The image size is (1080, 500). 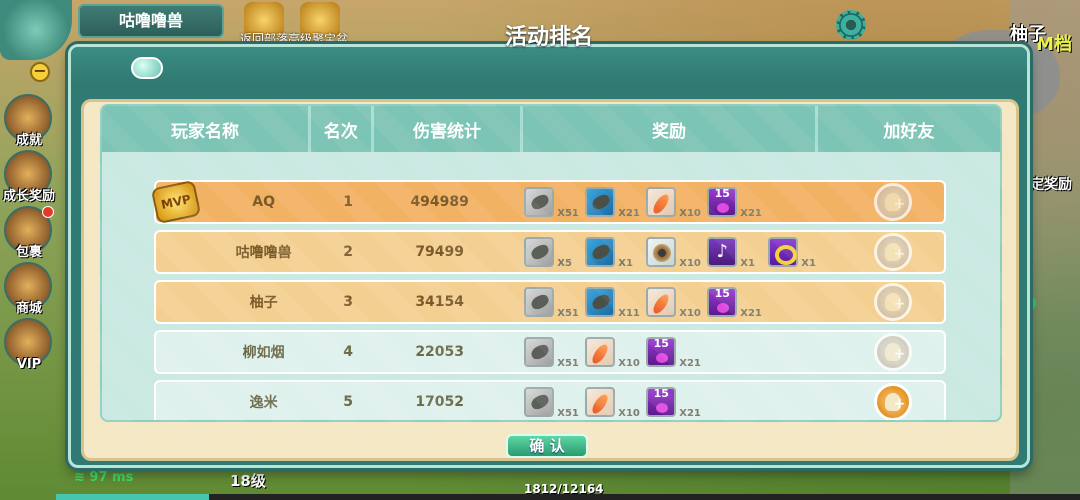 I want to click on right-reward-label: 定奖励, so click(x=1051, y=184).